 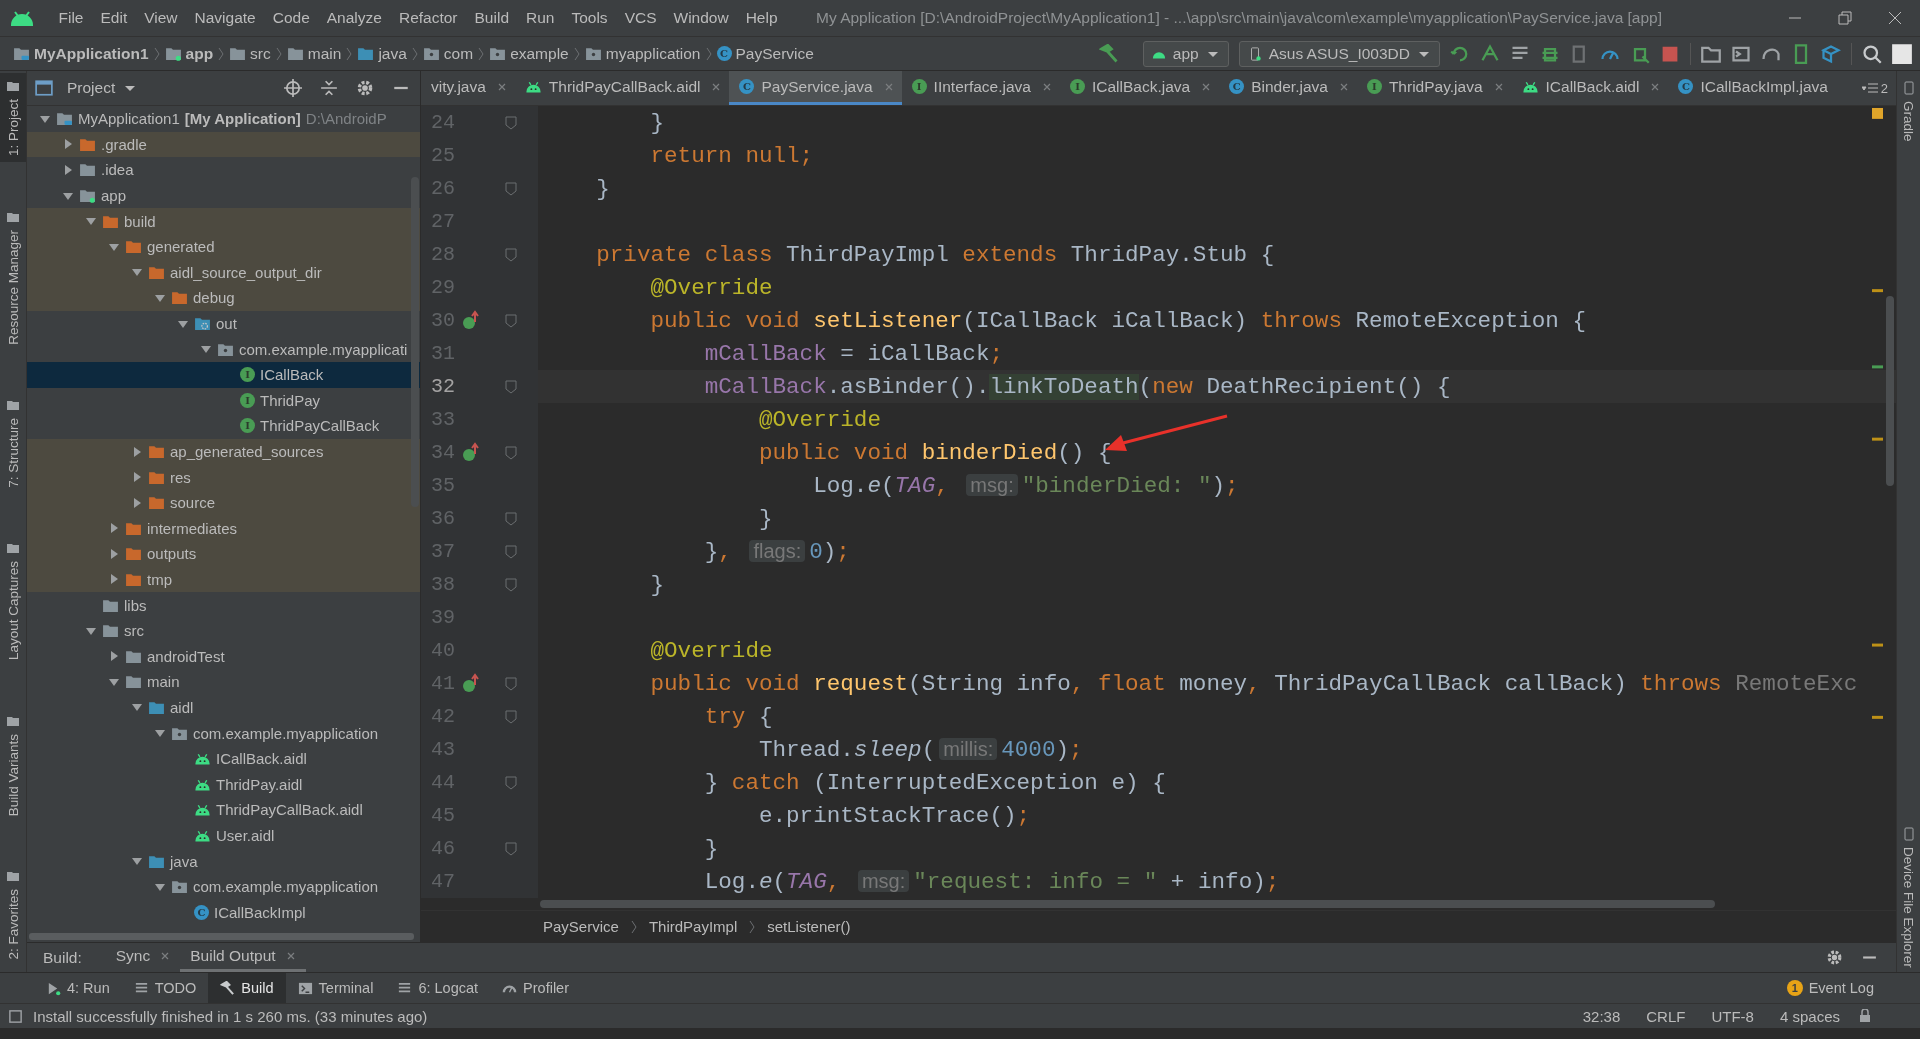 What do you see at coordinates (223, 170) in the screenshot?
I see `tree-item: .idea` at bounding box center [223, 170].